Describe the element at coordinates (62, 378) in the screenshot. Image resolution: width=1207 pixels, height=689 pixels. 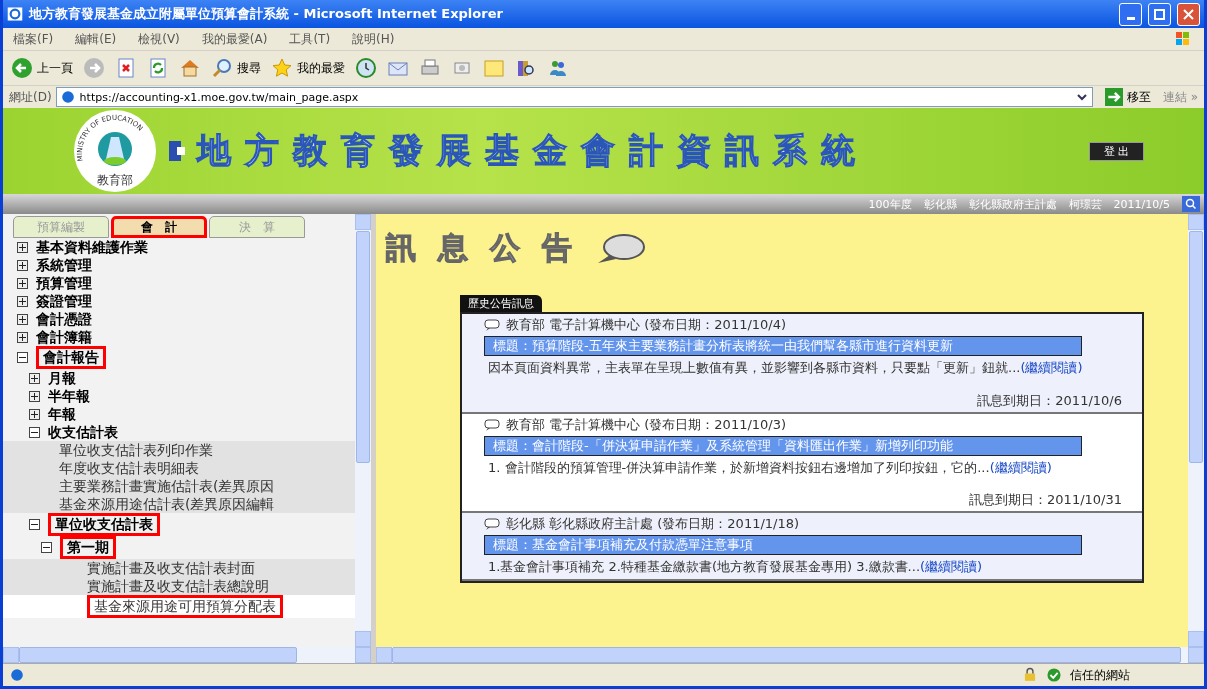
I see `tree-item-label: 月報` at that location.